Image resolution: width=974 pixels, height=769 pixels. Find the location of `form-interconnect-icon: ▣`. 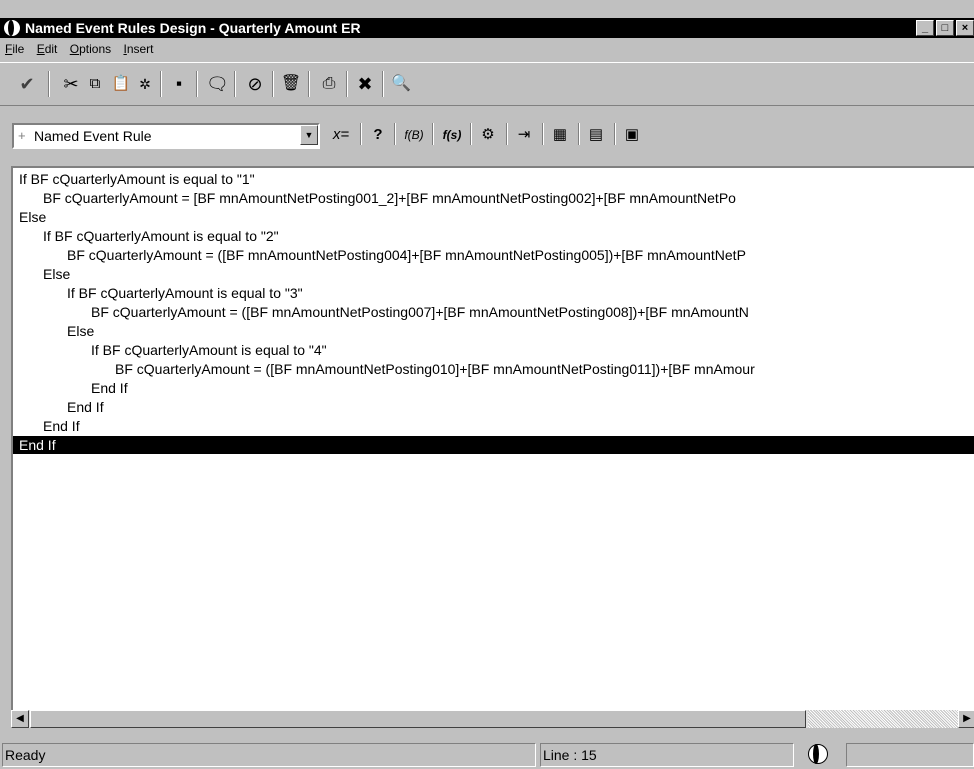

form-interconnect-icon: ▣ is located at coordinates (632, 135).